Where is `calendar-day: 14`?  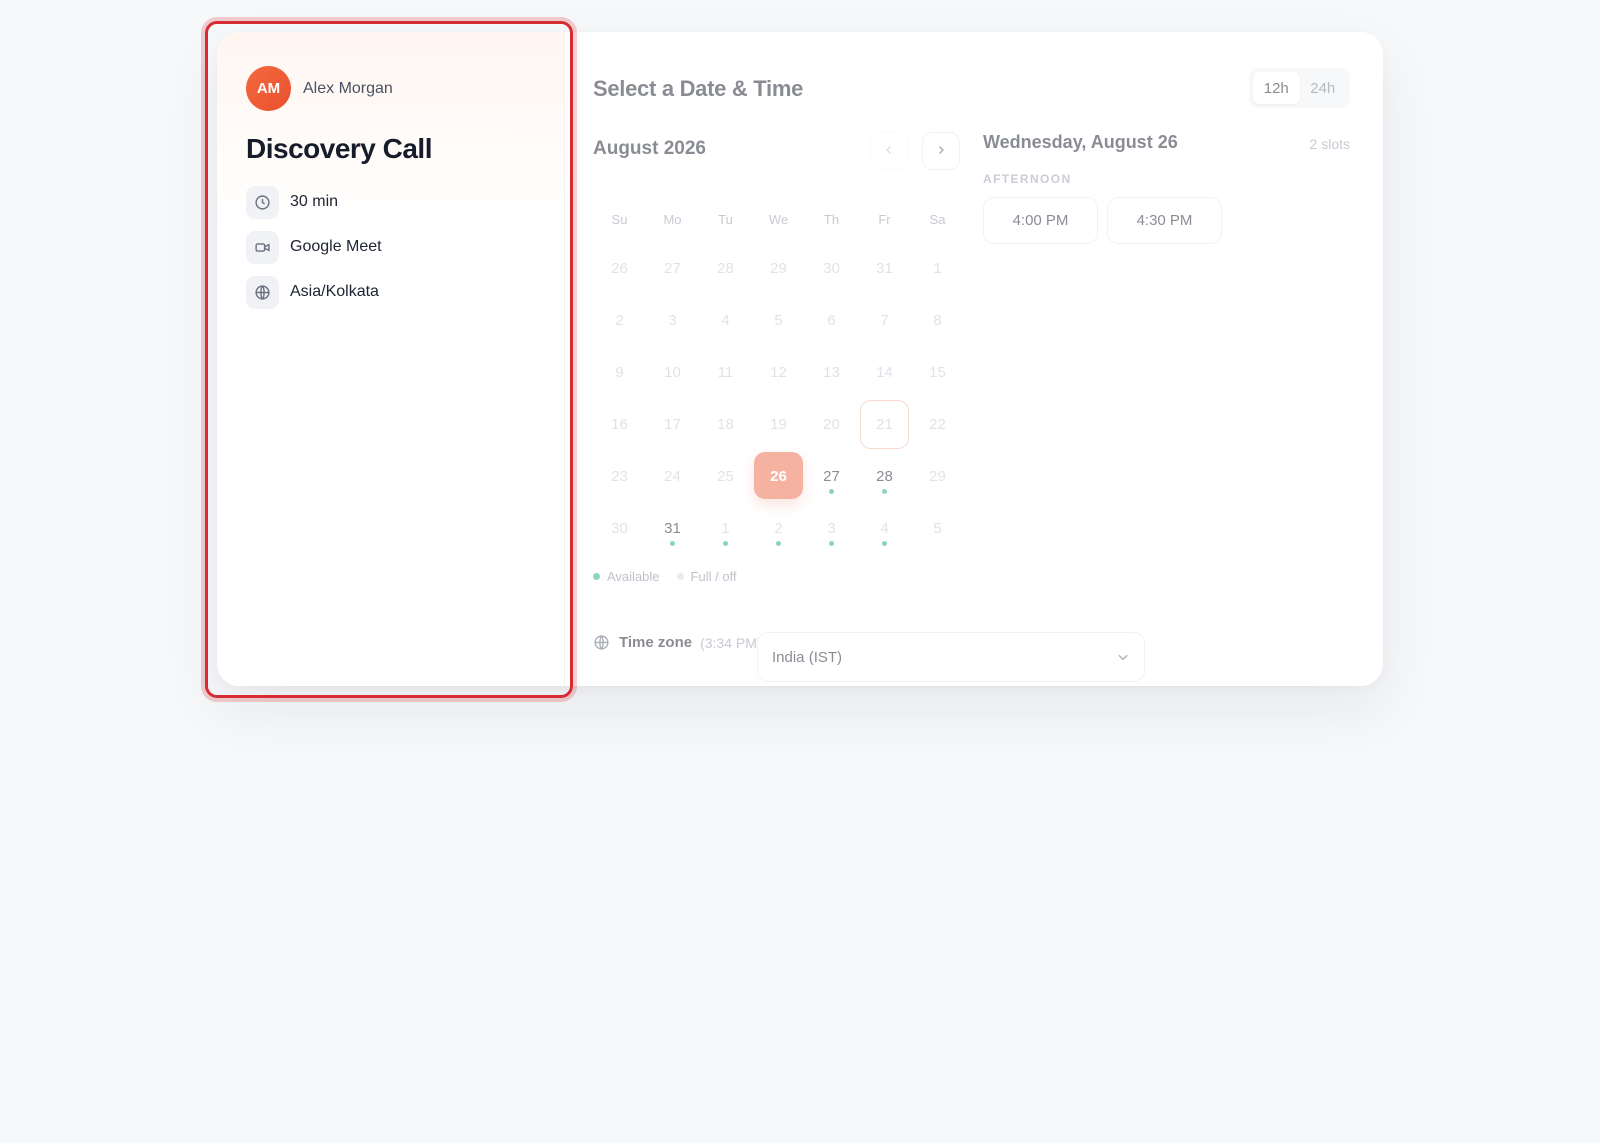
calendar-day: 14 is located at coordinates (884, 372).